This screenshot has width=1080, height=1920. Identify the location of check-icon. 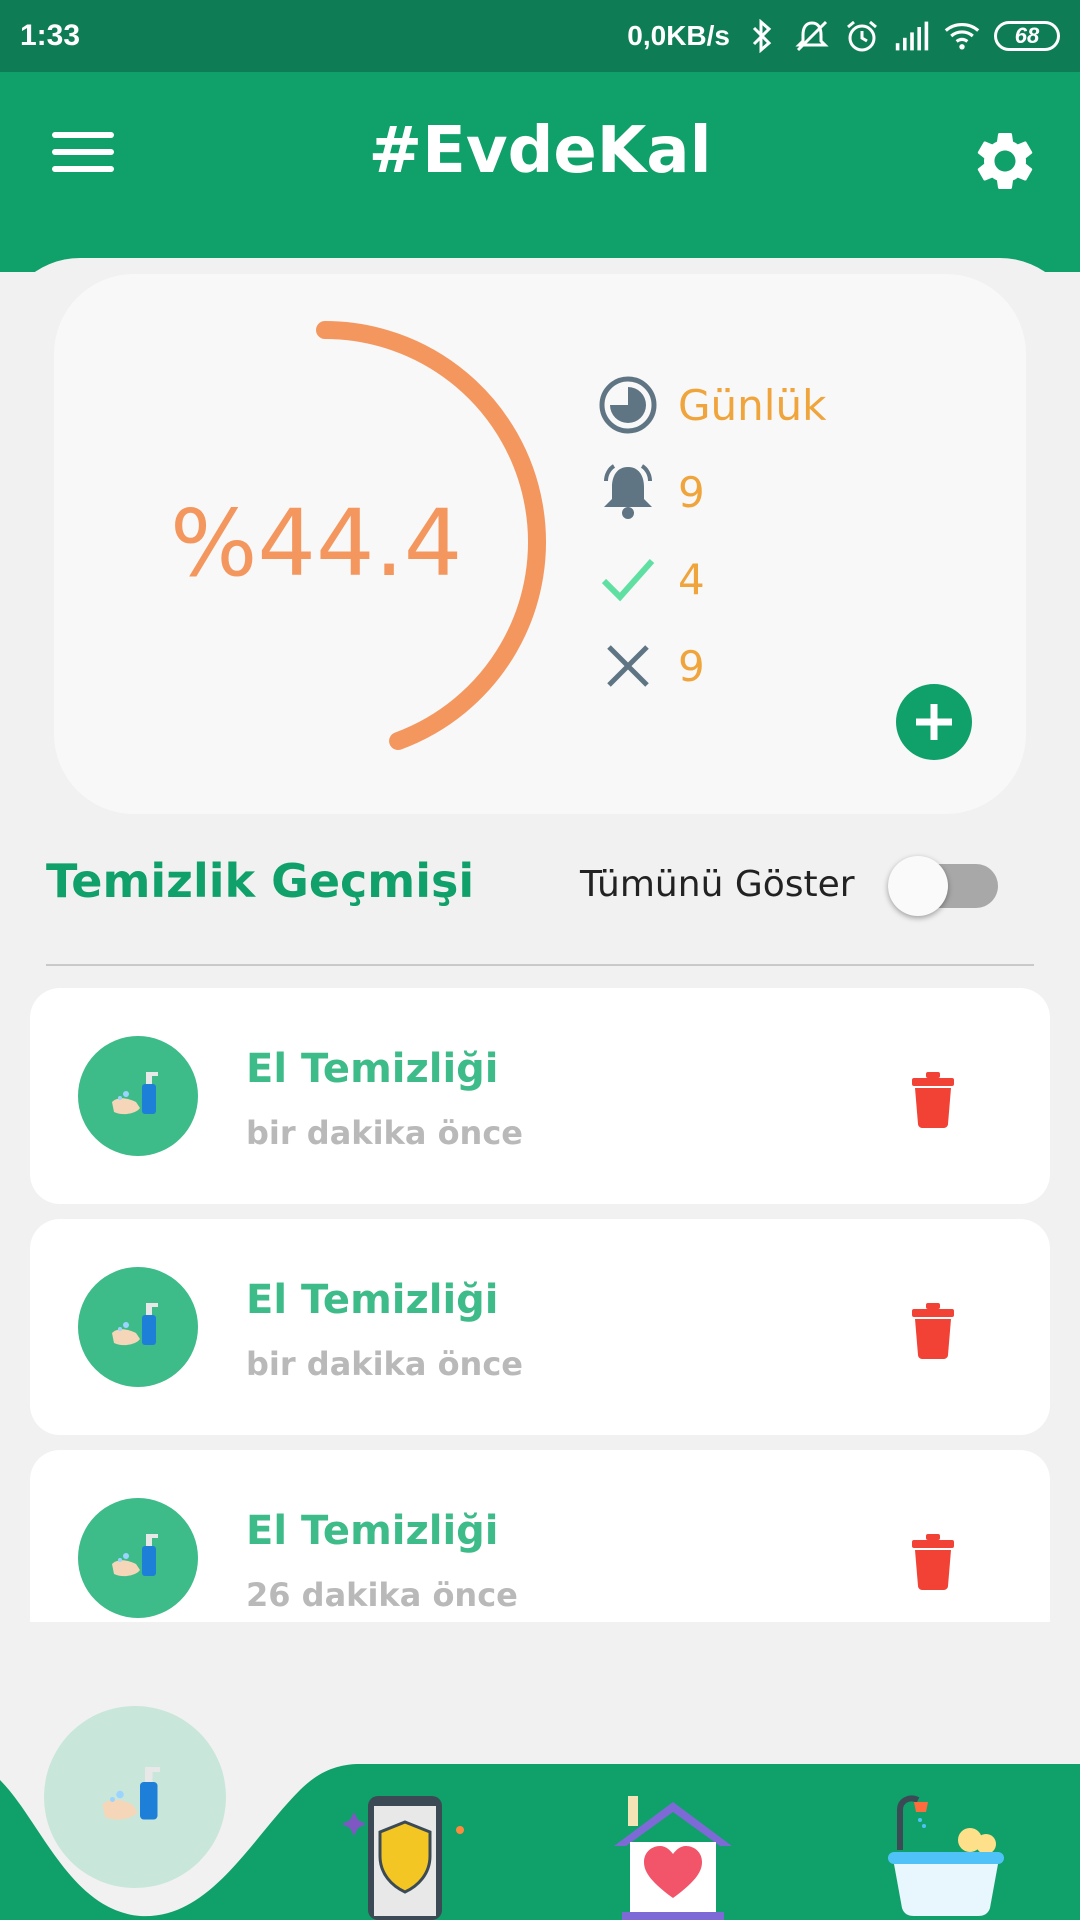
(628, 579).